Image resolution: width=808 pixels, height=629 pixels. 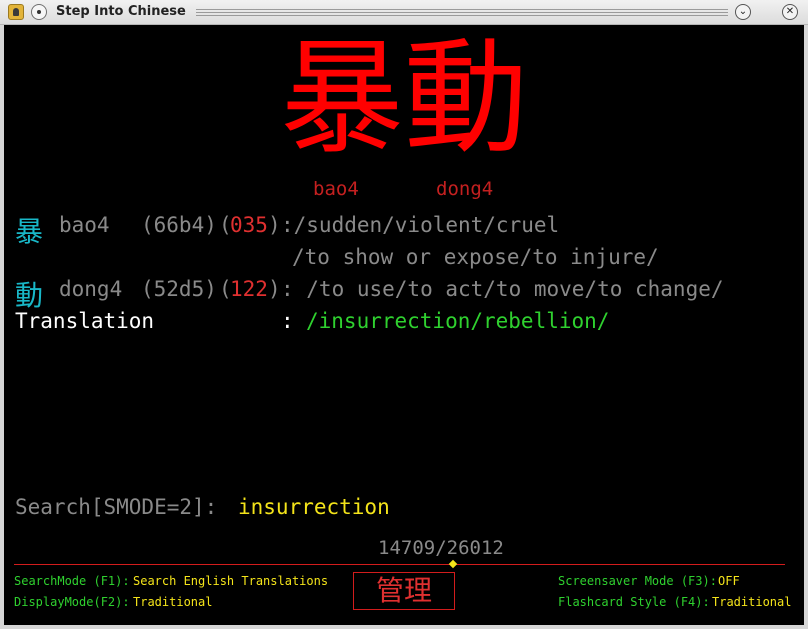 What do you see at coordinates (91, 289) in the screenshot?
I see `char-2-pinyin: dong4` at bounding box center [91, 289].